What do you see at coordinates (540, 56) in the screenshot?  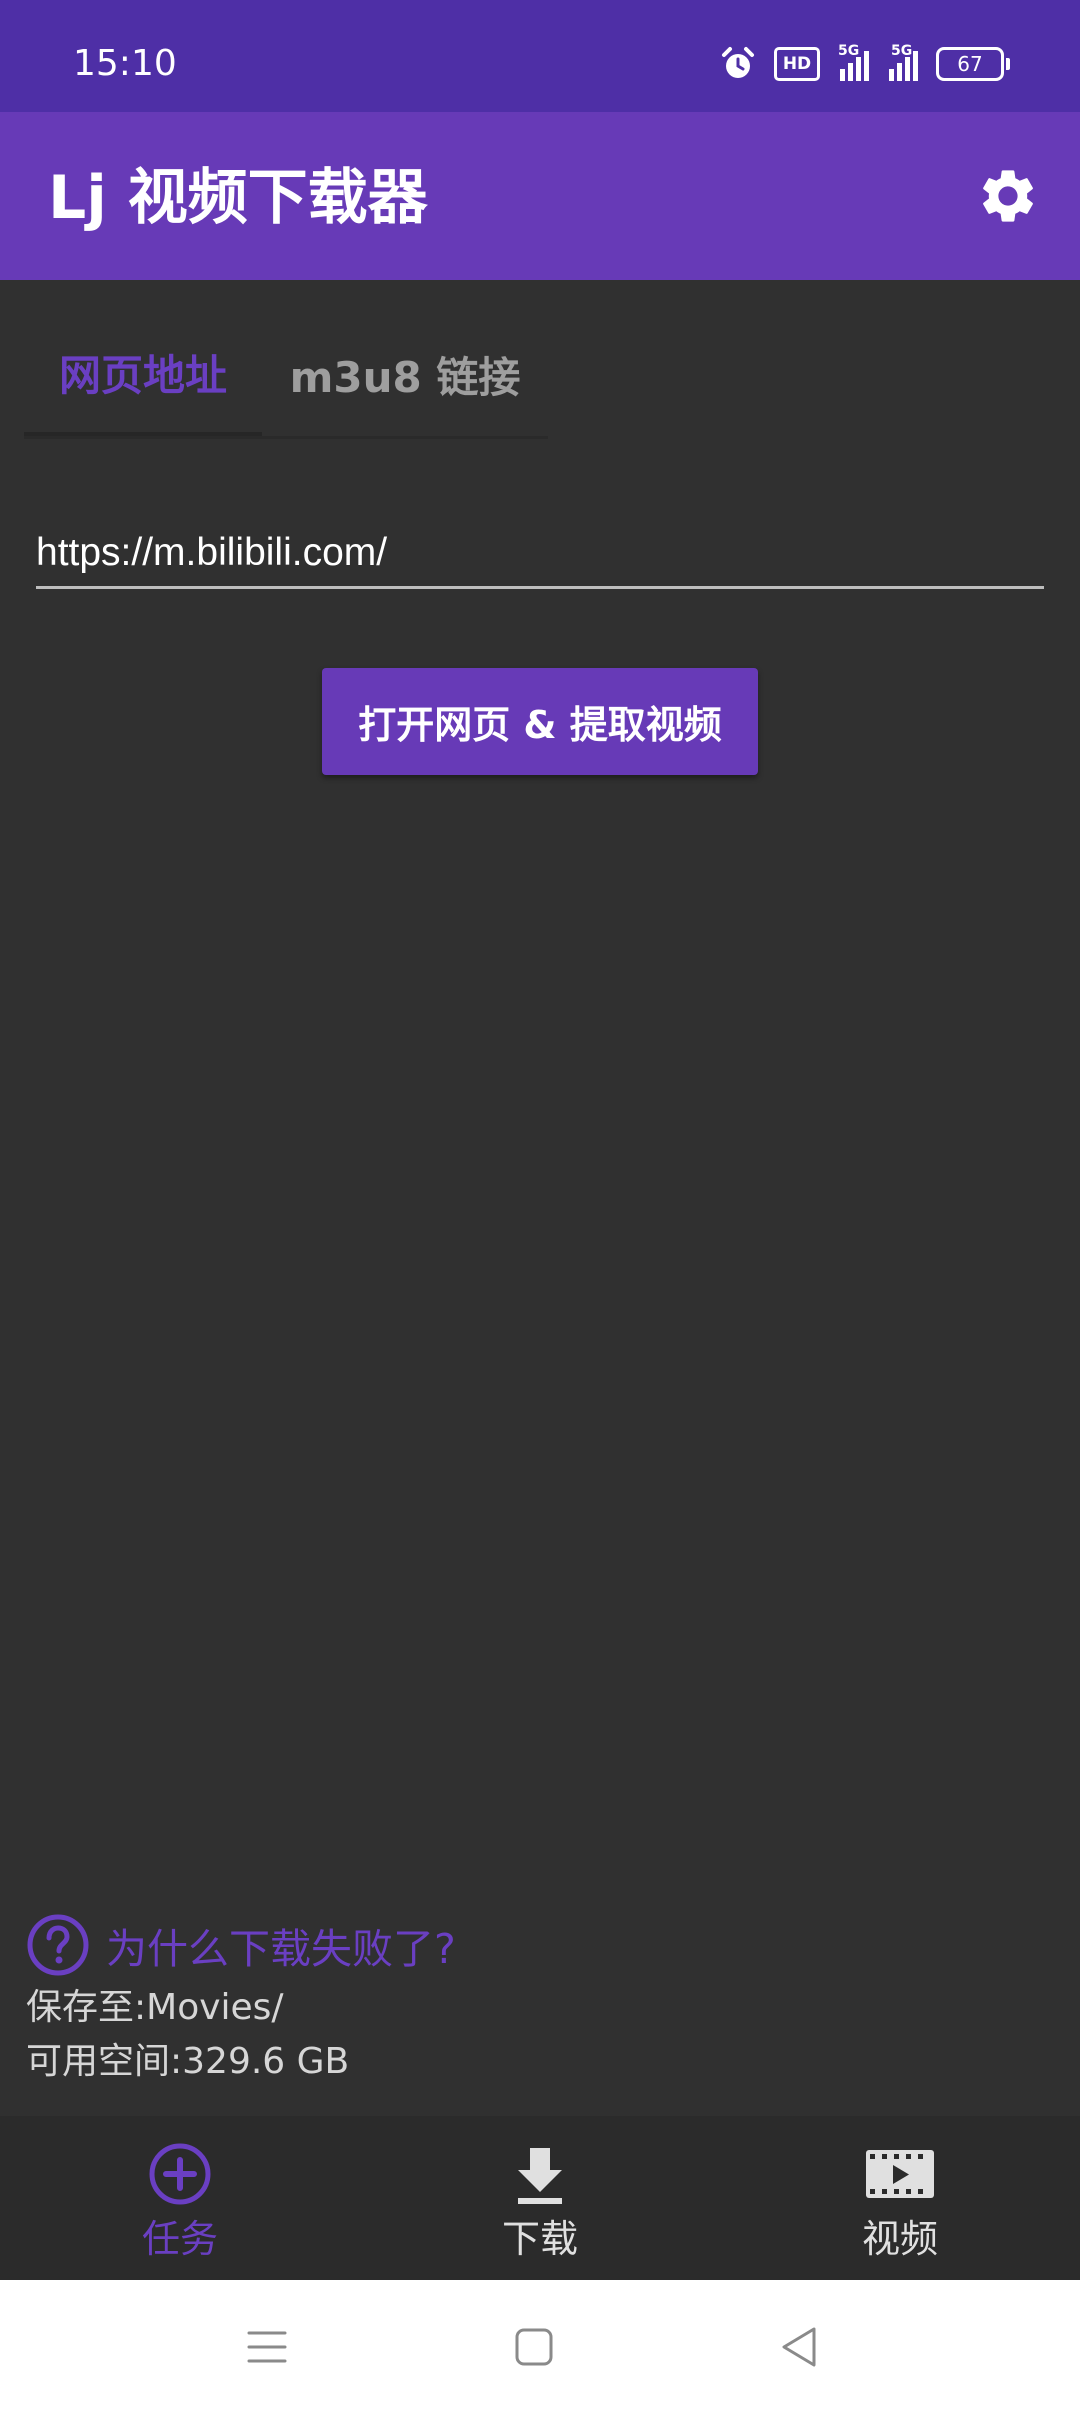 I see `status-bar: 15:10 HD 5G 5G 67` at bounding box center [540, 56].